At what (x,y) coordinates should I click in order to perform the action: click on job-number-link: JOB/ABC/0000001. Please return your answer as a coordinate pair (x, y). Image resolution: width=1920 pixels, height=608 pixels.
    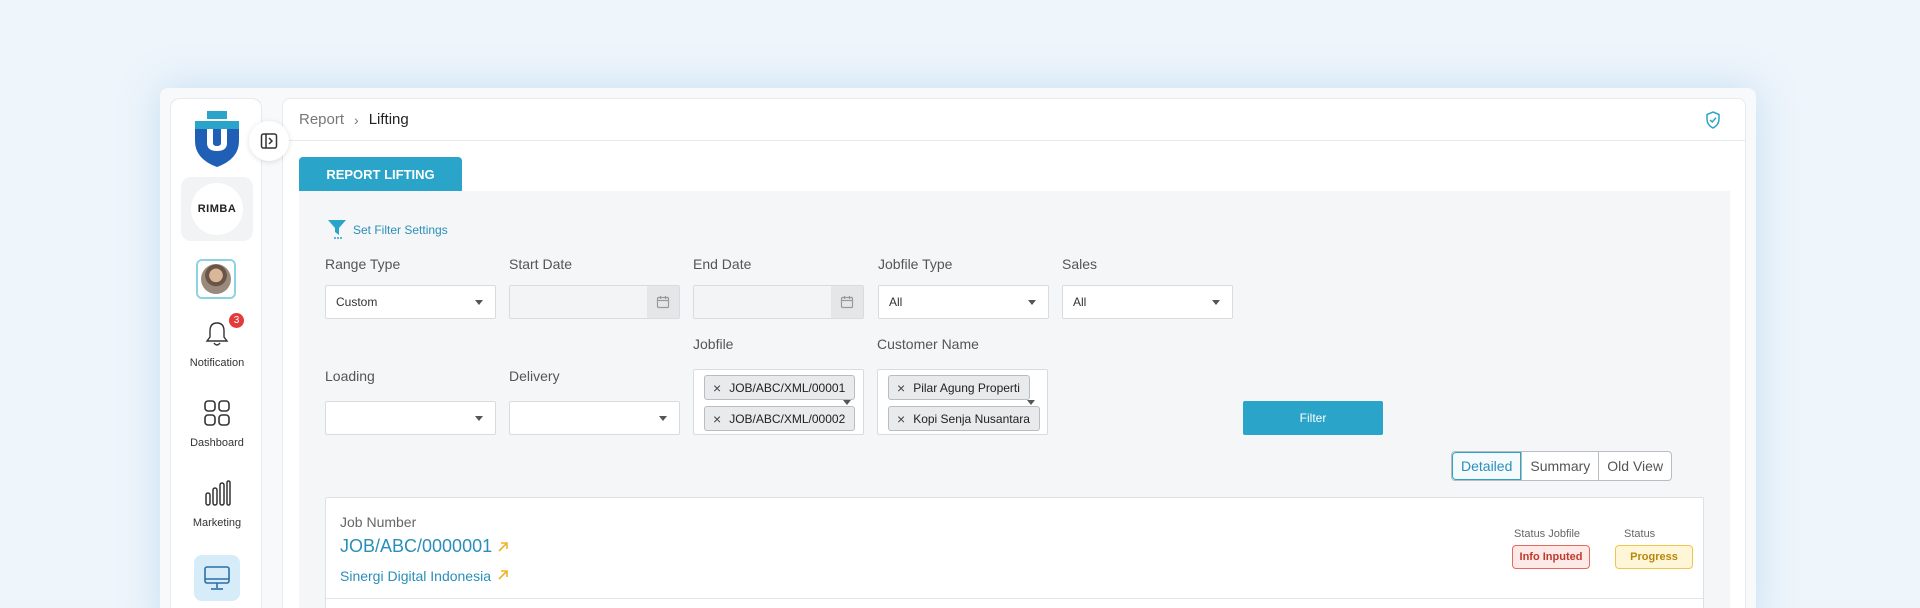
    Looking at the image, I should click on (416, 546).